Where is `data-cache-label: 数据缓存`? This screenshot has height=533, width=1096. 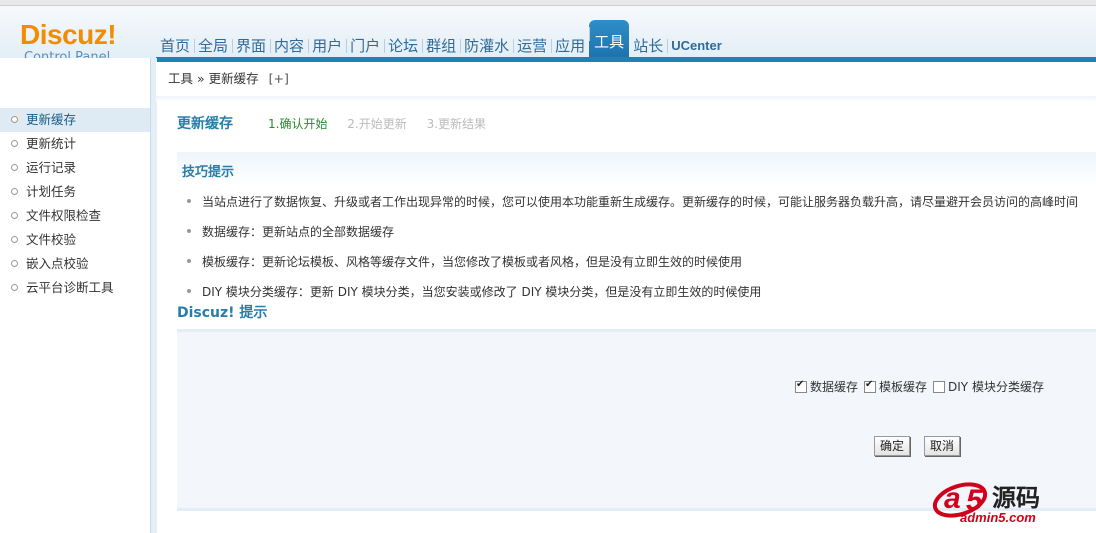
data-cache-label: 数据缓存 is located at coordinates (834, 386).